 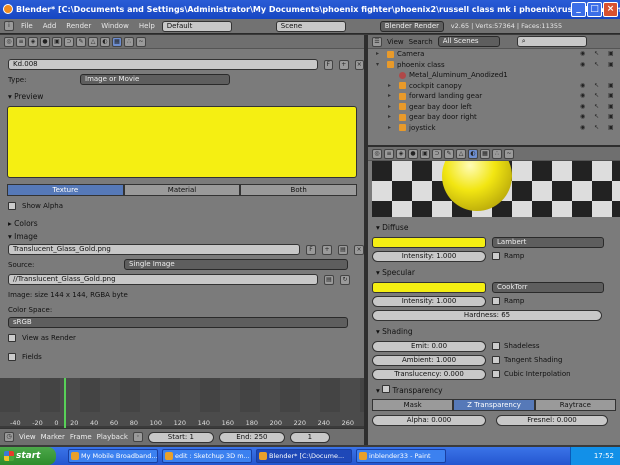 I want to click on timeline-menu-marker: Marker, so click(x=53, y=437).